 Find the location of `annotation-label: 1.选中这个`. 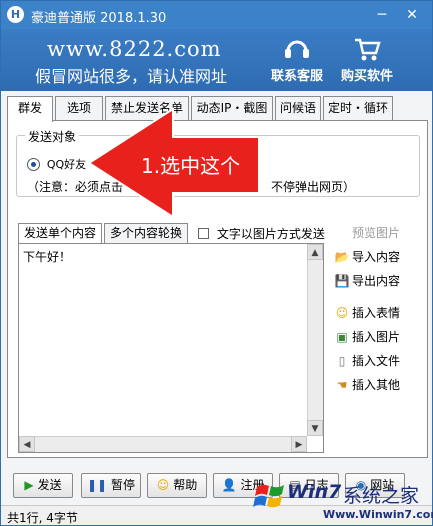

annotation-label: 1.选中这个 is located at coordinates (191, 166).